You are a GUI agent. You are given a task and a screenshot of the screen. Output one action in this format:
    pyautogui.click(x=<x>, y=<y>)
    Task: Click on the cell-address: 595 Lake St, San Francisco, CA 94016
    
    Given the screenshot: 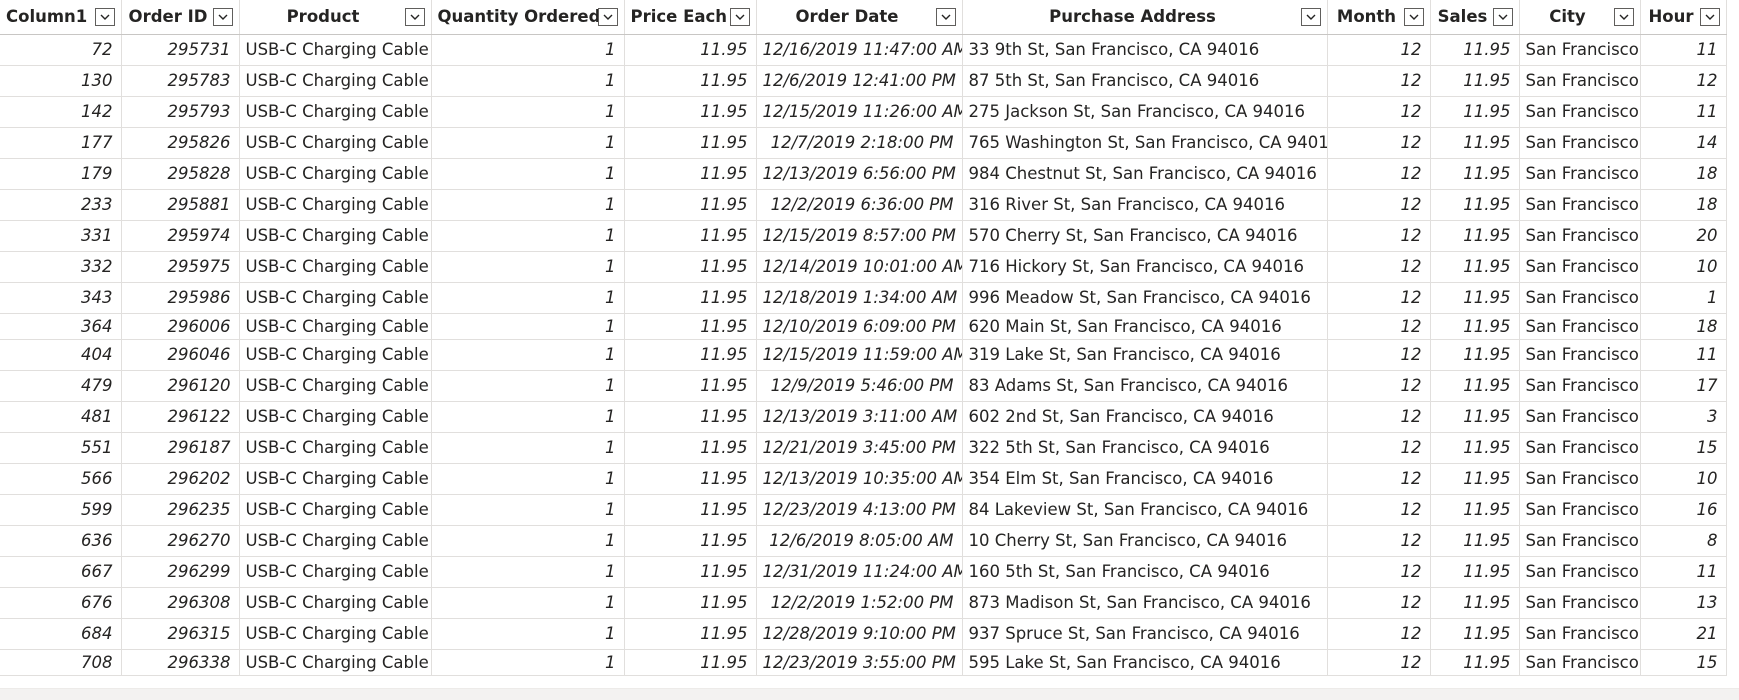 What is the action you would take?
    pyautogui.click(x=1145, y=662)
    